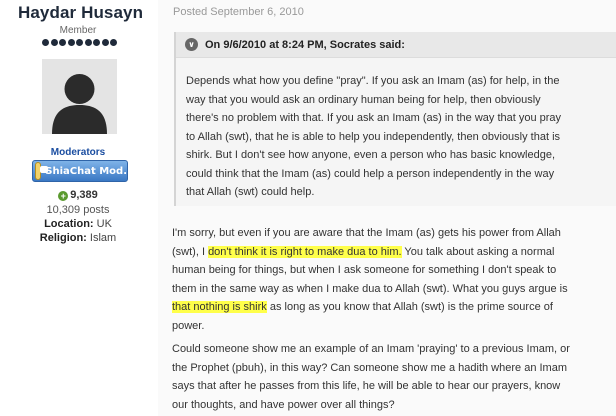 The width and height of the screenshot is (616, 416). Describe the element at coordinates (80, 13) in the screenshot. I see `author-name: Haydar Husayn` at that location.